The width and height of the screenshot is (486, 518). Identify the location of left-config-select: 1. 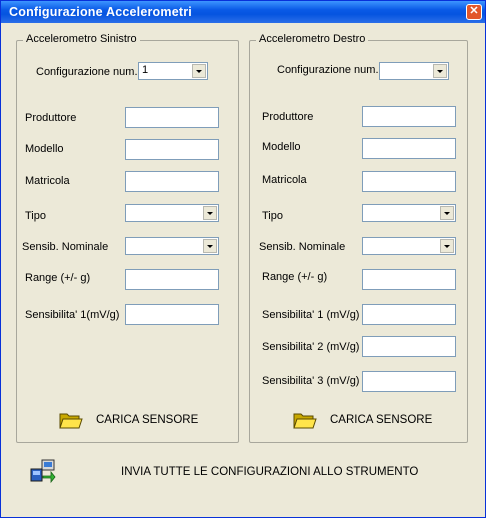
(173, 71).